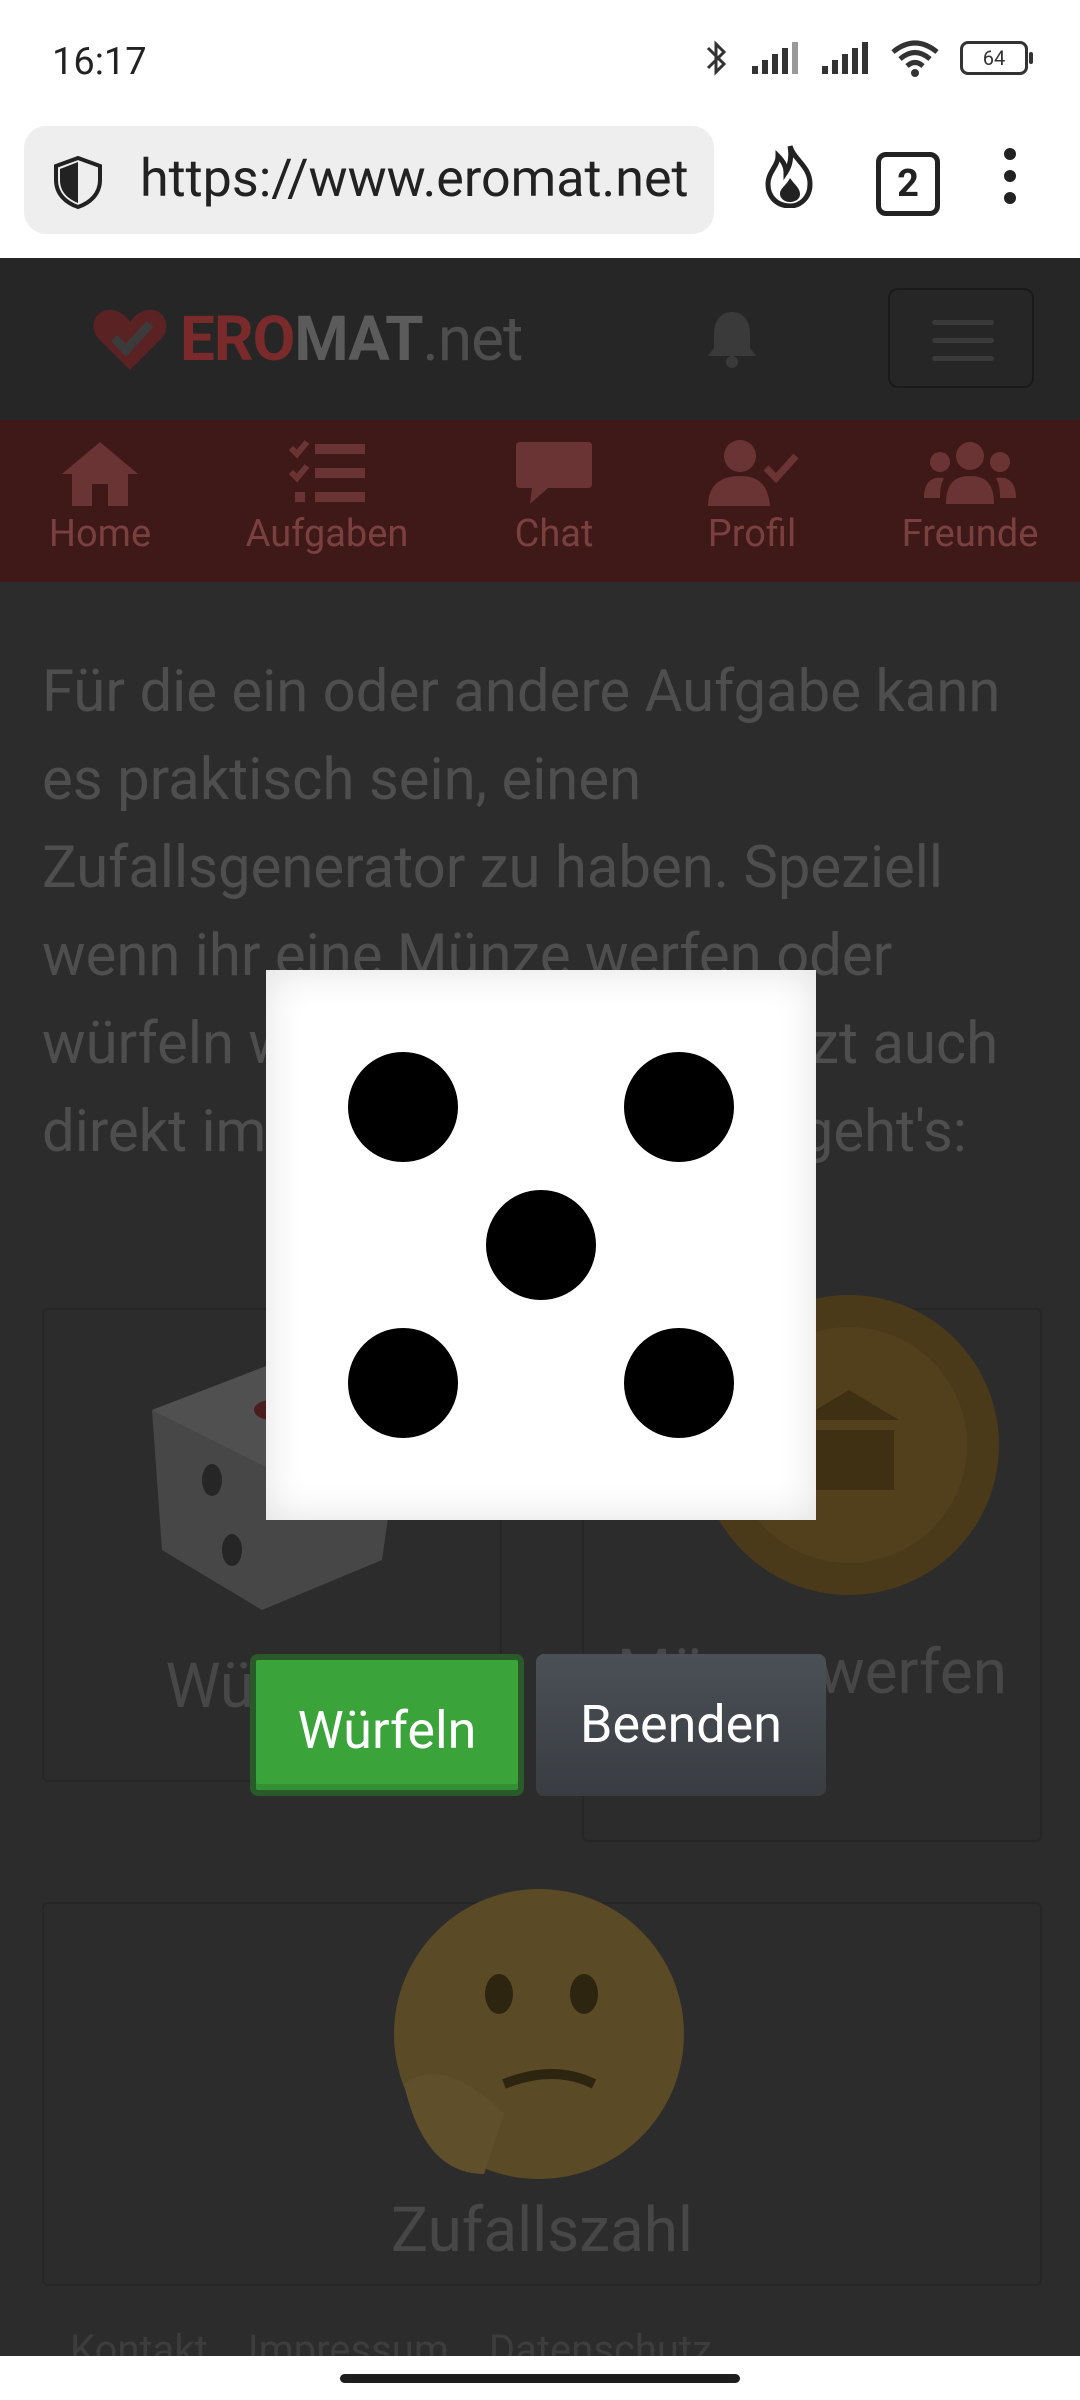 The image size is (1080, 2400). What do you see at coordinates (78, 182) in the screenshot?
I see `shield-icon` at bounding box center [78, 182].